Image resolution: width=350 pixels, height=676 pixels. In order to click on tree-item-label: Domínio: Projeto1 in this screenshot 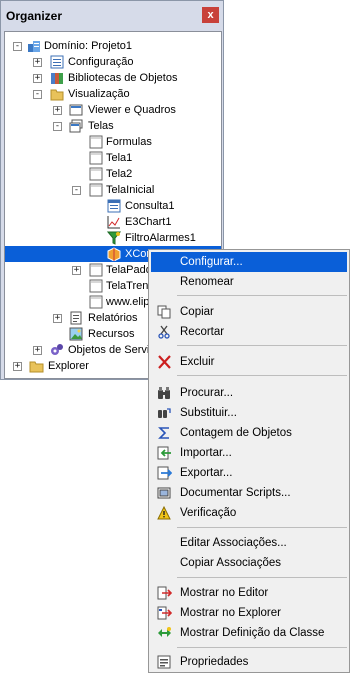, I will do `click(88, 46)`.